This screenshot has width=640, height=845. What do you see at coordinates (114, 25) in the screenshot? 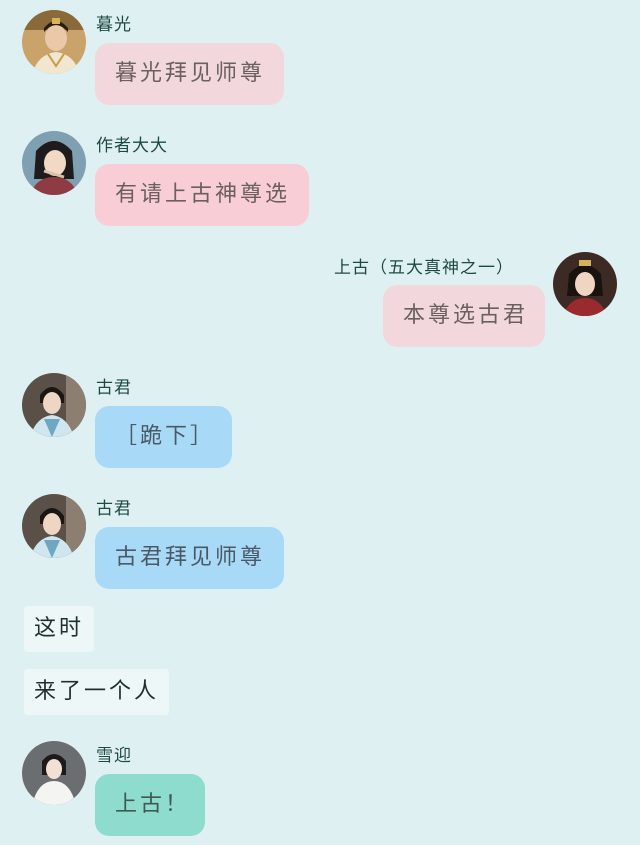
I see `sender-name: 暮光` at bounding box center [114, 25].